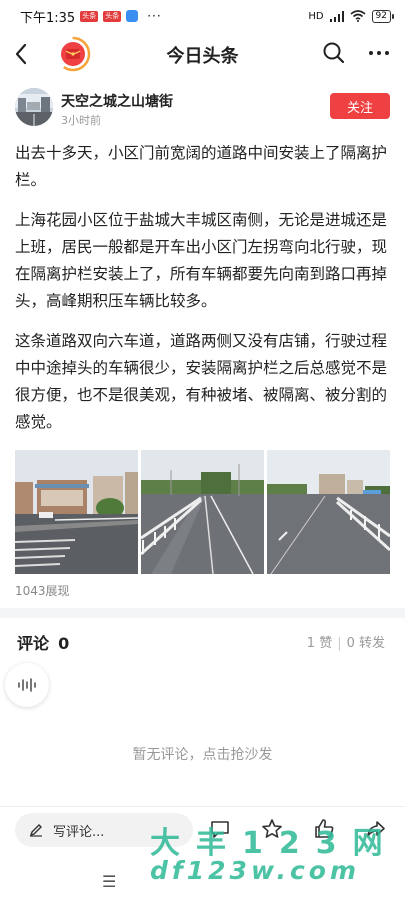  Describe the element at coordinates (112, 16) in the screenshot. I see `toutiao-notification-icon-2: 头条` at that location.